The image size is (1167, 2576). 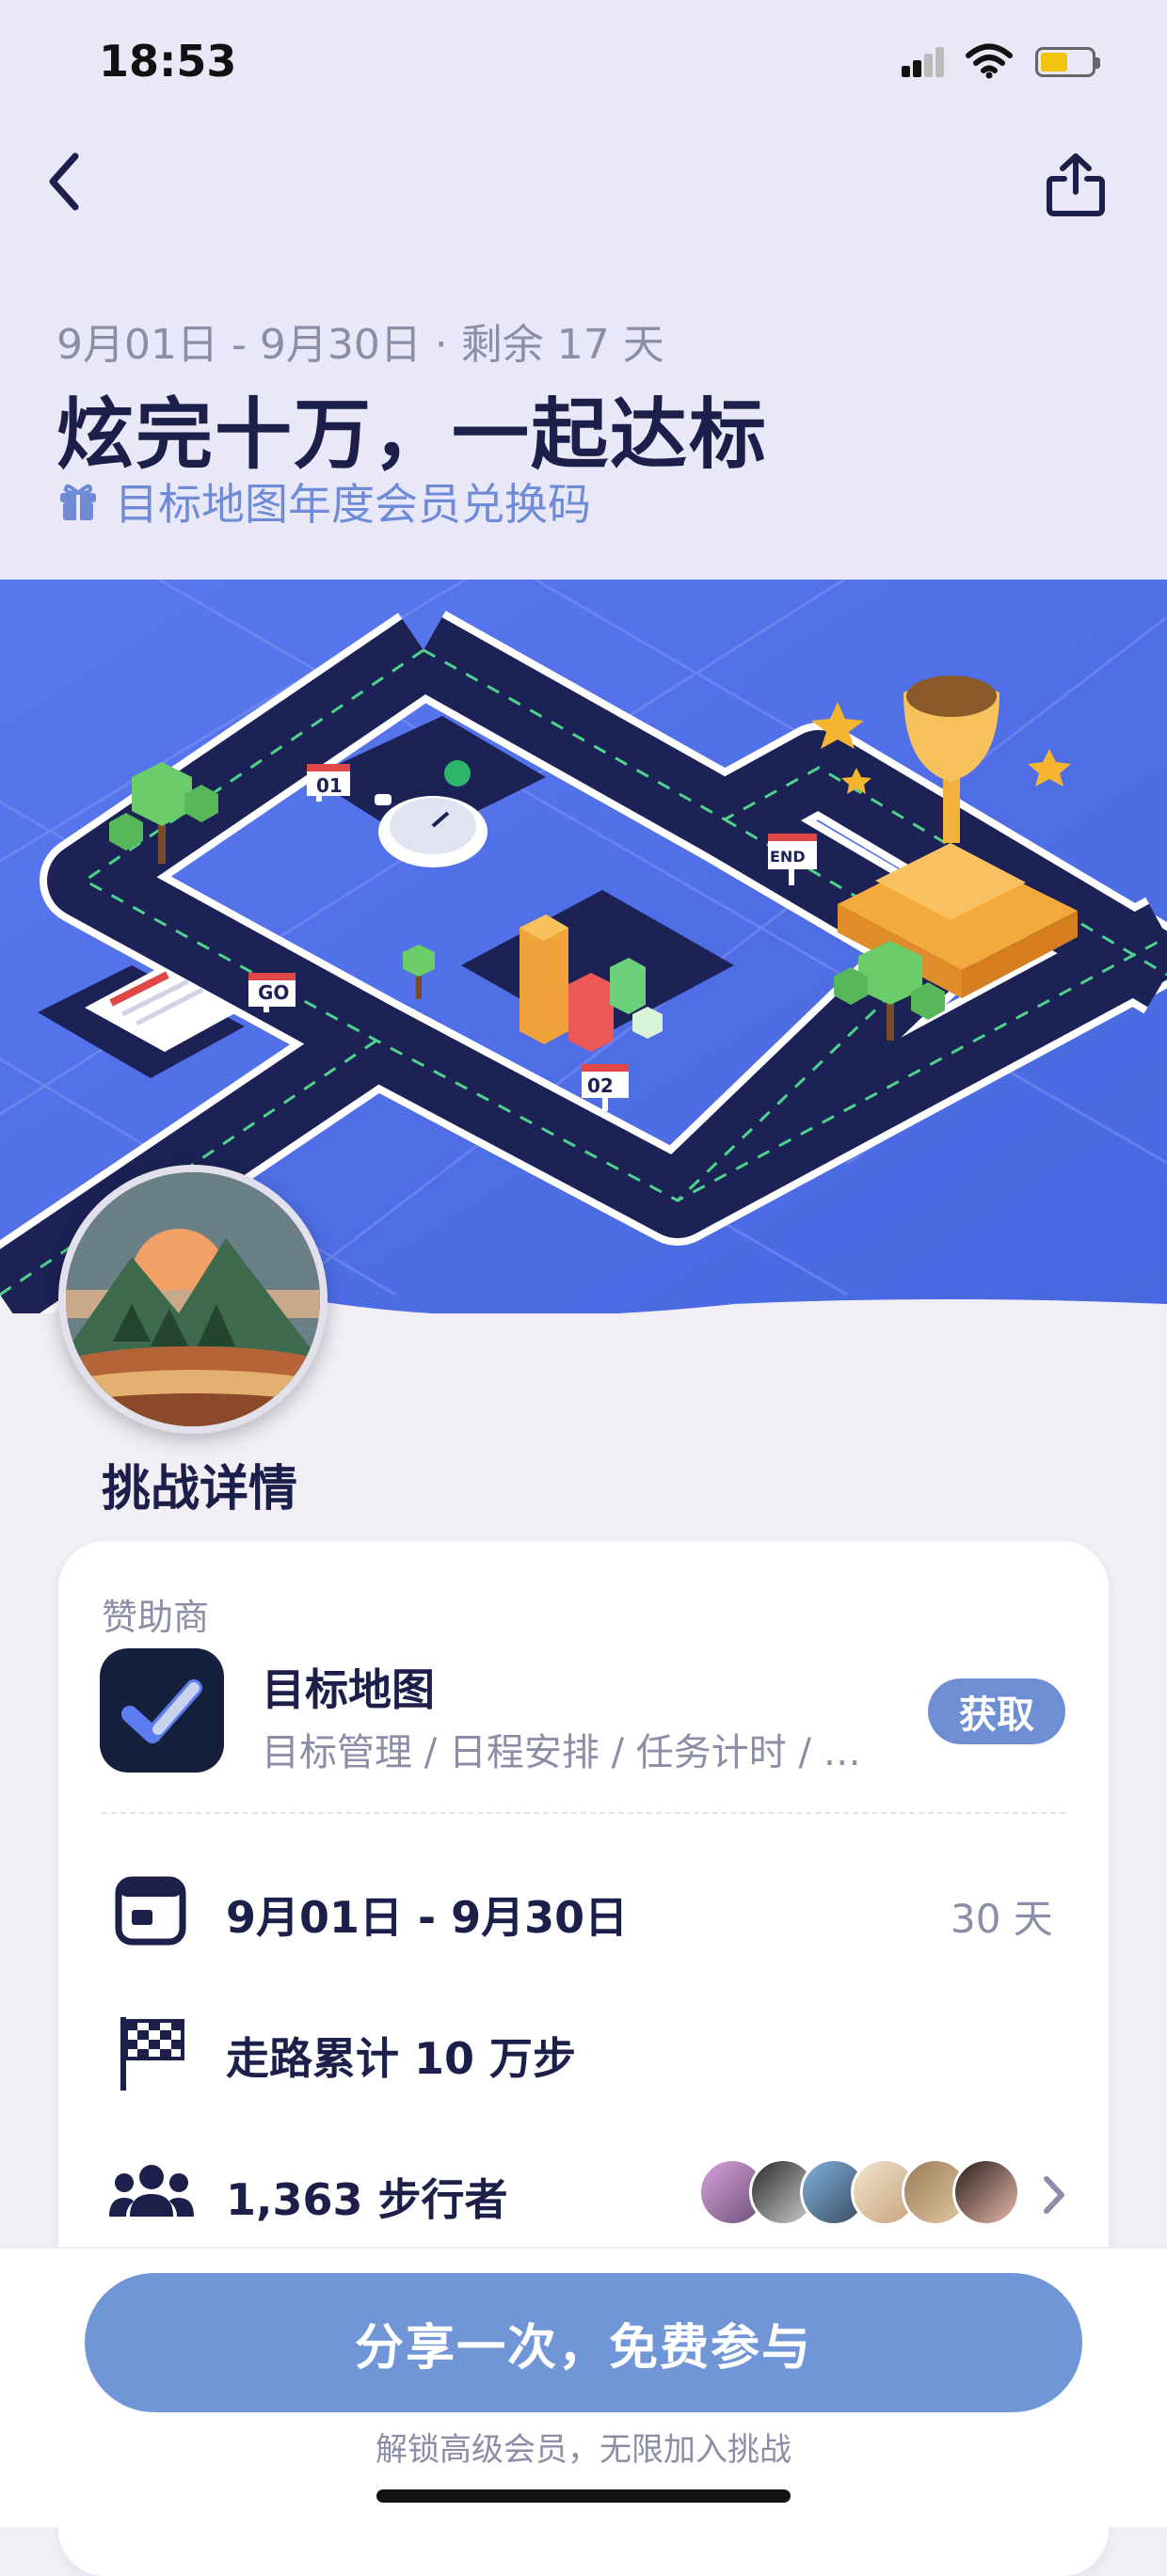 I want to click on share-to-join-button: 分享一次，免费参与, so click(x=583, y=2342).